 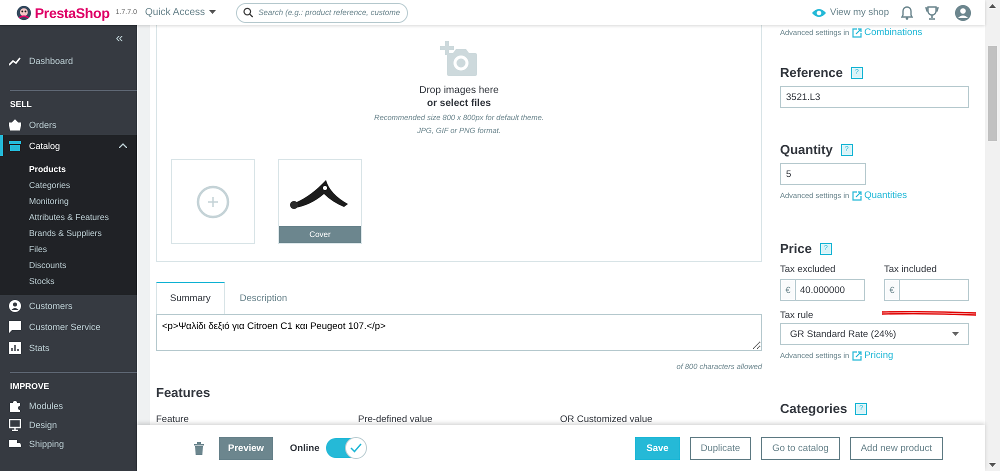 I want to click on chart-icon, so click(x=15, y=348).